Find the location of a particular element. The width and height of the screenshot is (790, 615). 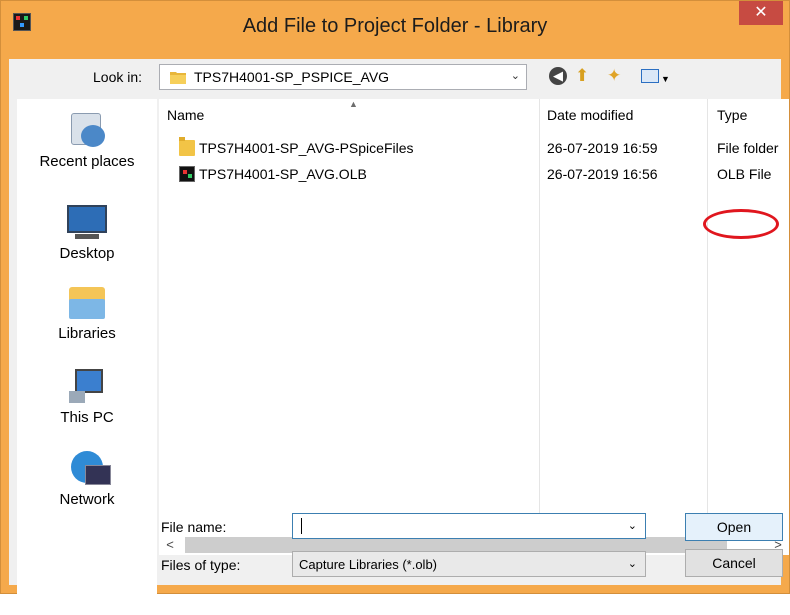

olb-file-icon is located at coordinates (187, 174).